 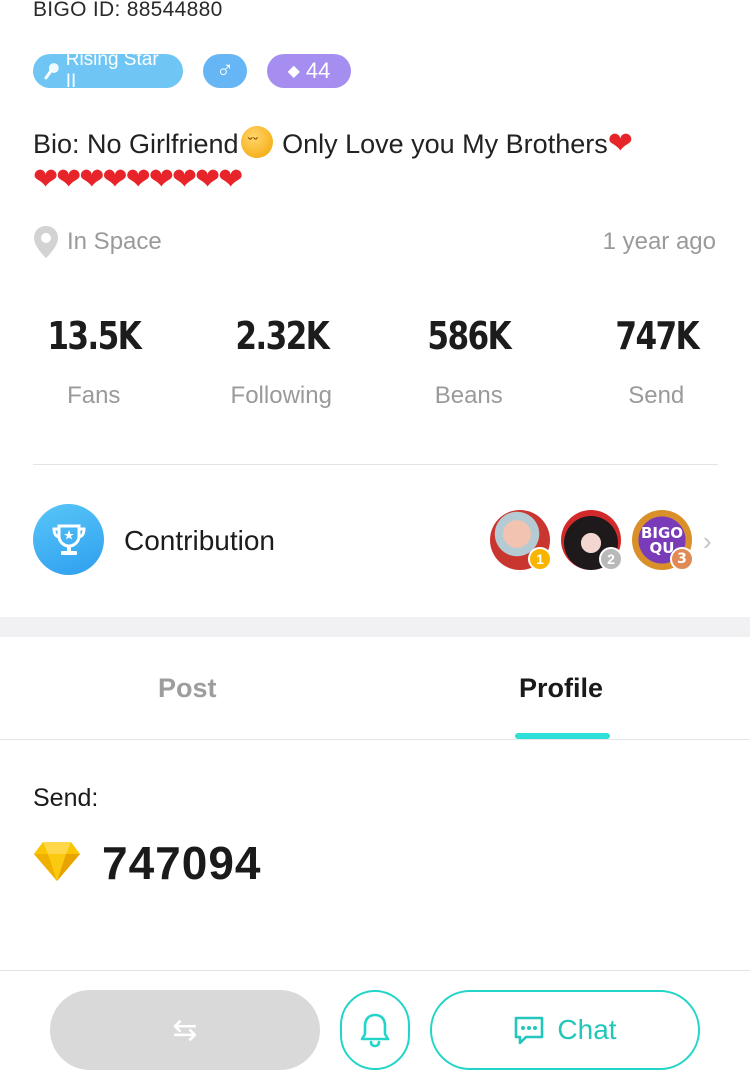 I want to click on stat-label: Send, so click(x=656, y=395).